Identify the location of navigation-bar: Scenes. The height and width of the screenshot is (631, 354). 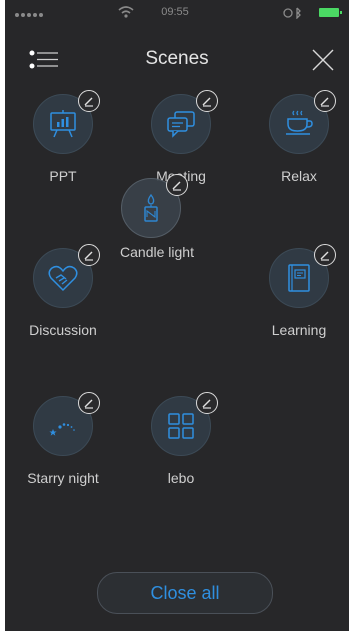
(177, 60).